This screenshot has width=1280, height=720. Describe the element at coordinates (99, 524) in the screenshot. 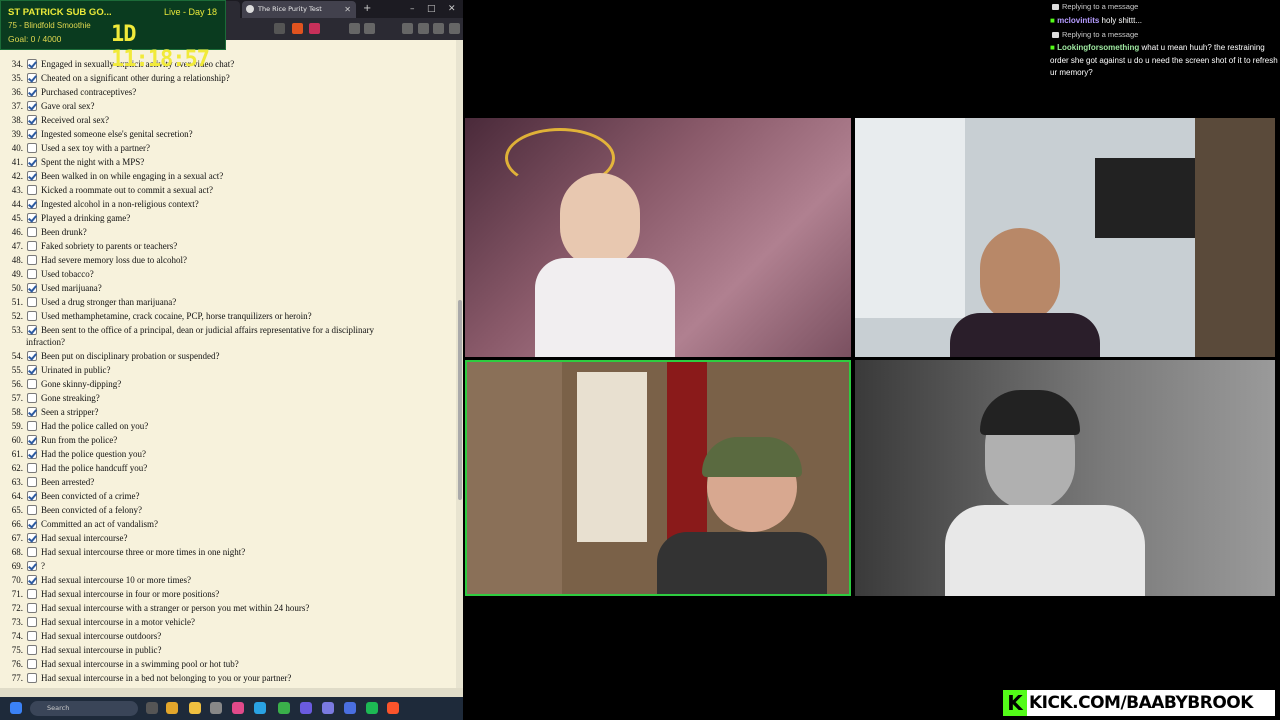

I see `question-text: Committed an act of vandalism?` at that location.